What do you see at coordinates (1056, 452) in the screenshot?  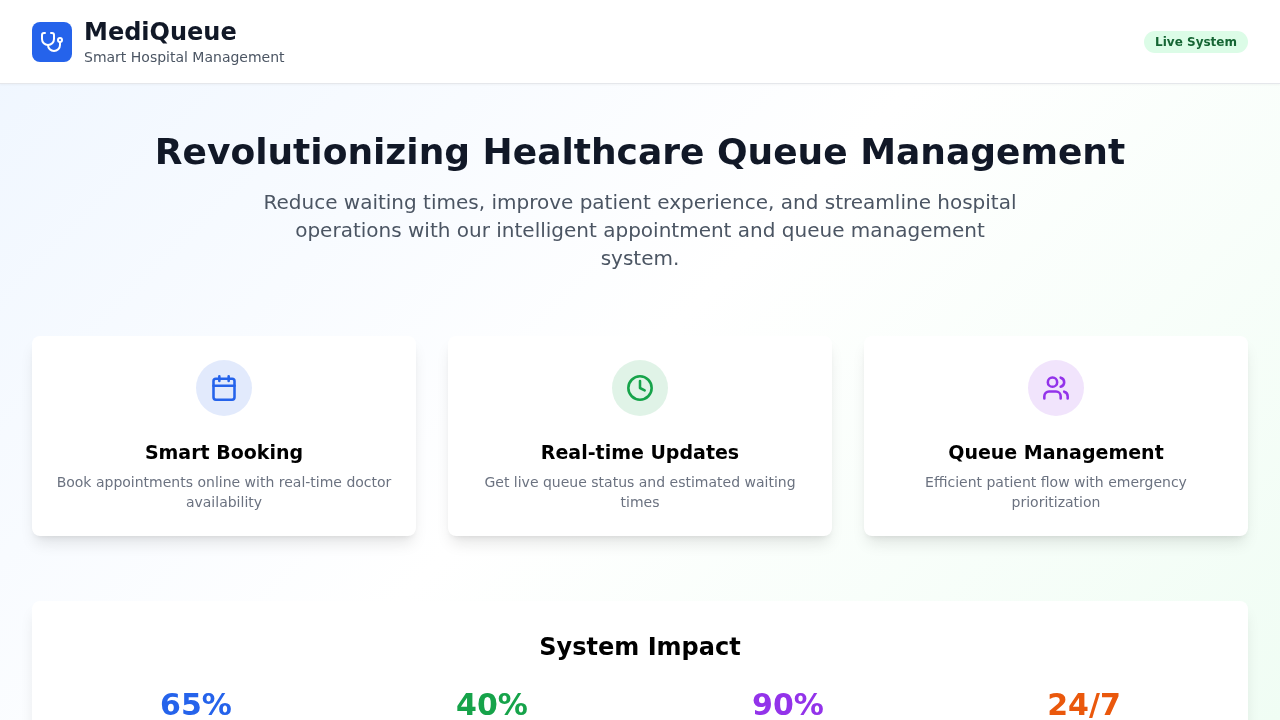 I see `feature-title: Queue Management` at bounding box center [1056, 452].